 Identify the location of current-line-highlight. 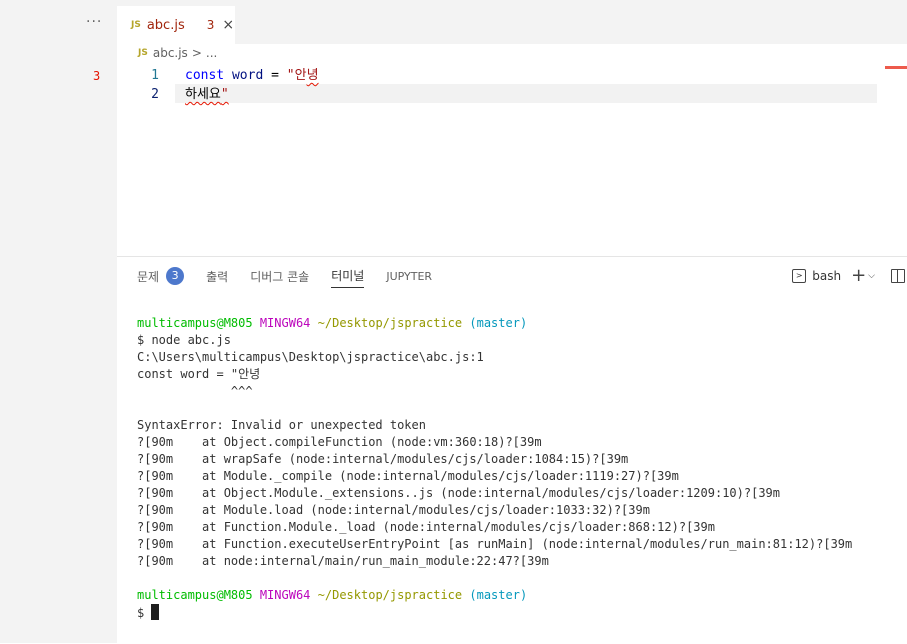
(526, 93).